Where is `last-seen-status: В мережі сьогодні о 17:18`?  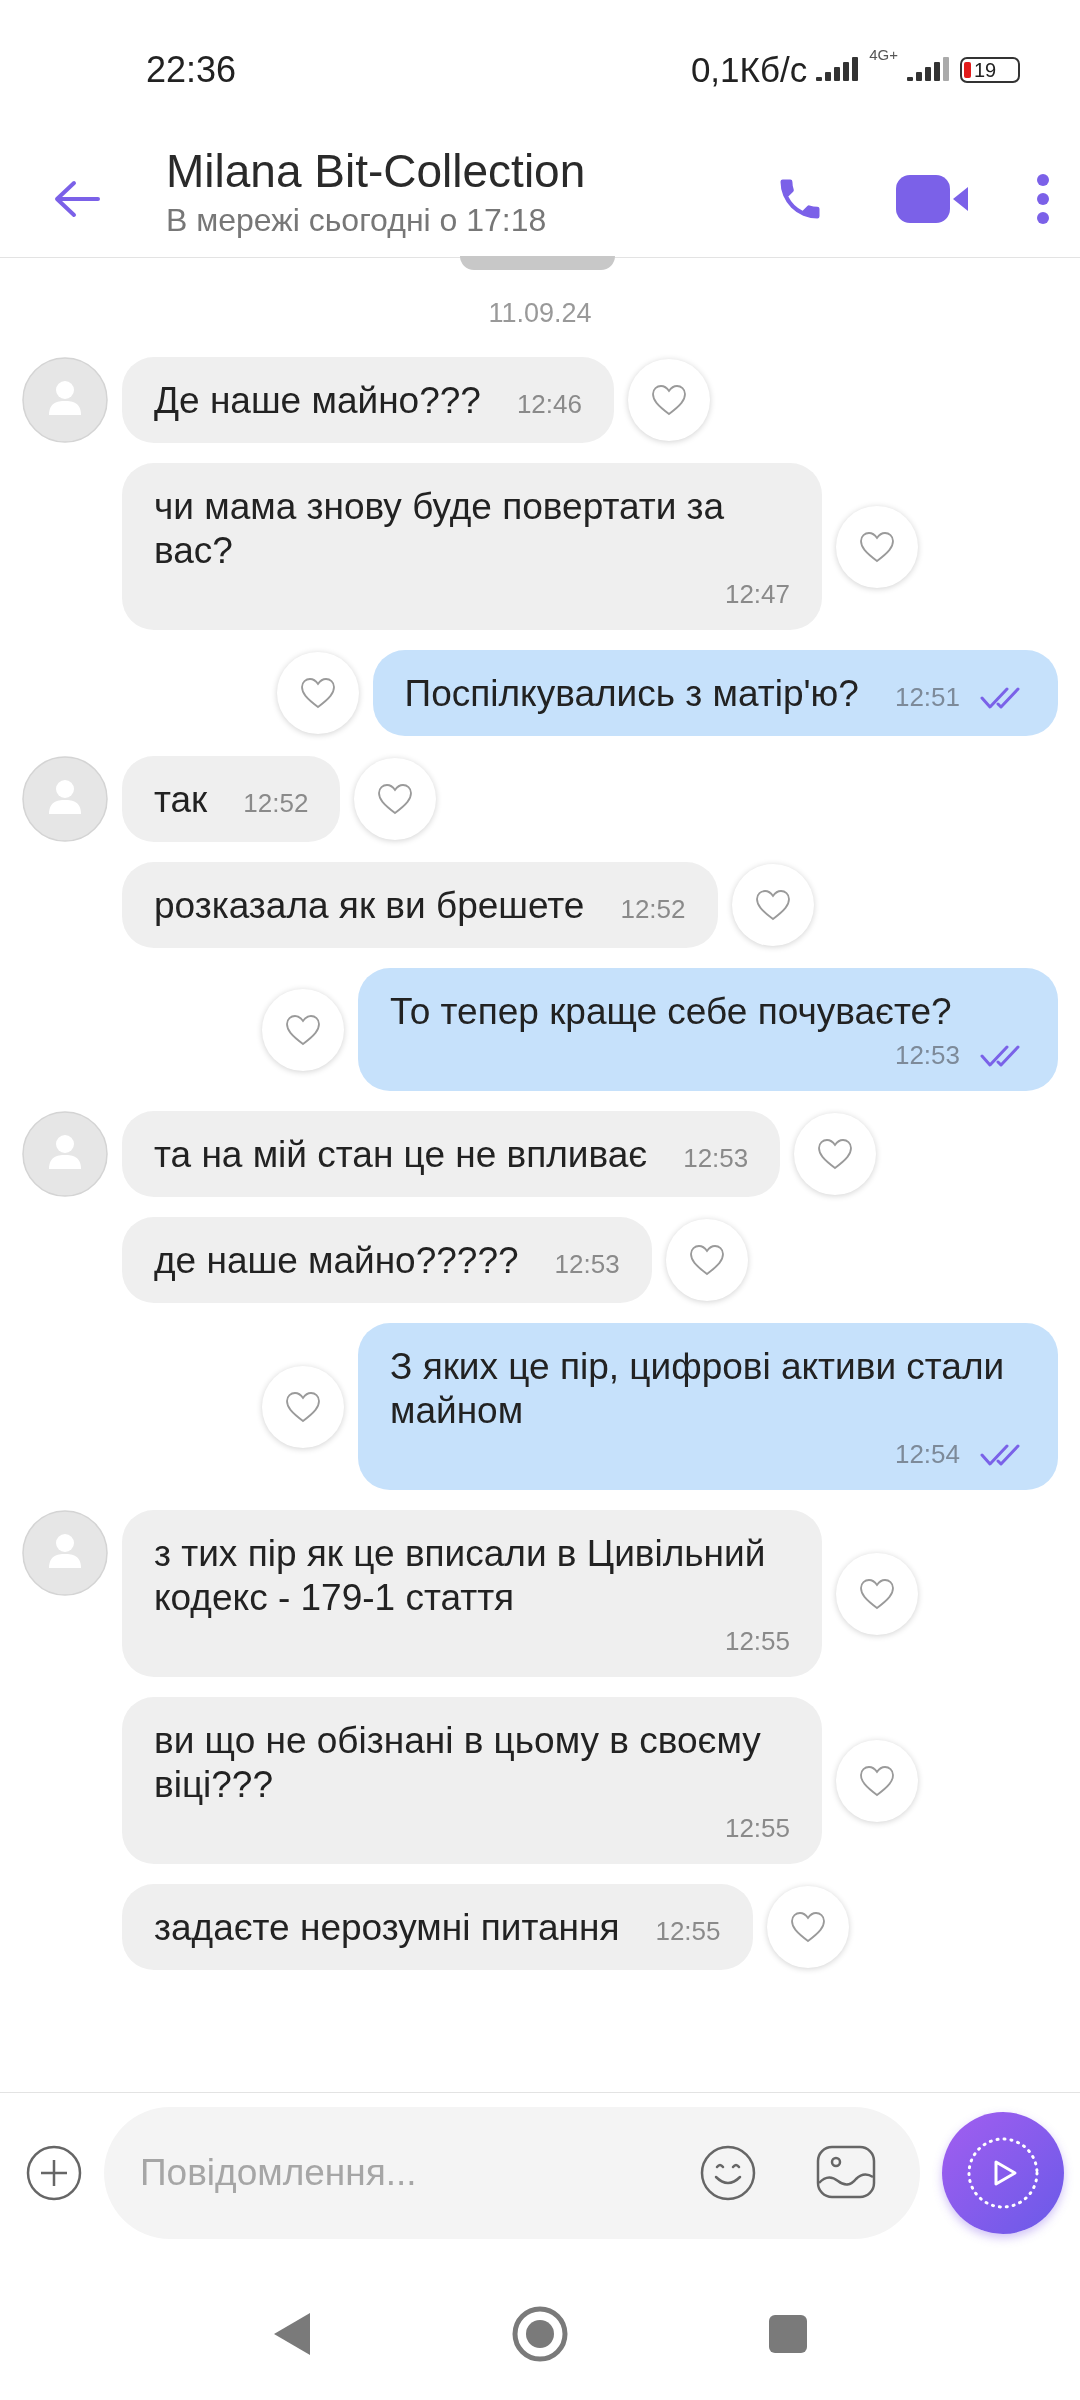
last-seen-status: В мережі сьогодні о 17:18 is located at coordinates (357, 220).